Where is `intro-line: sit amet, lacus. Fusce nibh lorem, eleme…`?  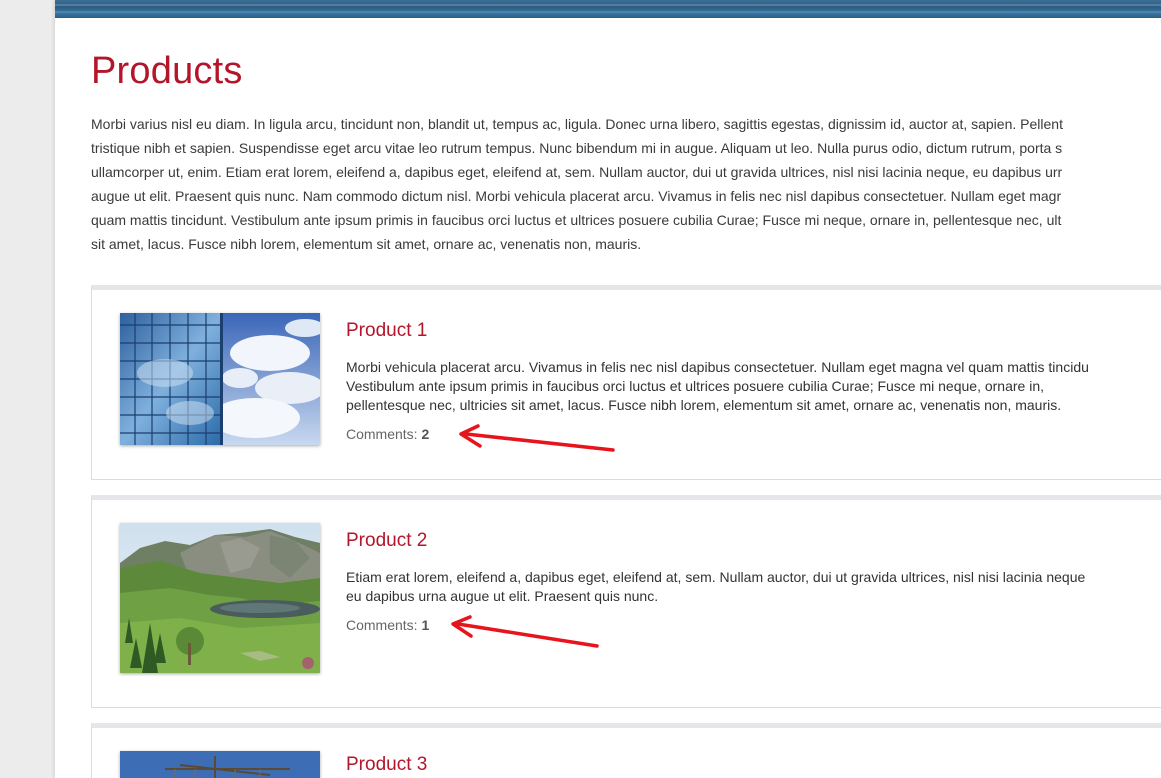 intro-line: sit amet, lacus. Fusce nibh lorem, eleme… is located at coordinates (366, 244).